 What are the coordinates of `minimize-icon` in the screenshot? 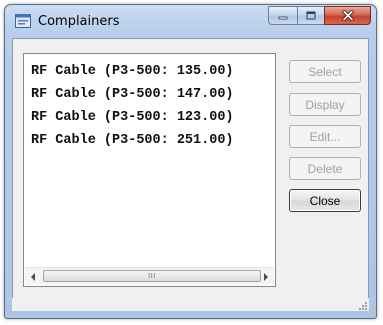 It's located at (283, 17).